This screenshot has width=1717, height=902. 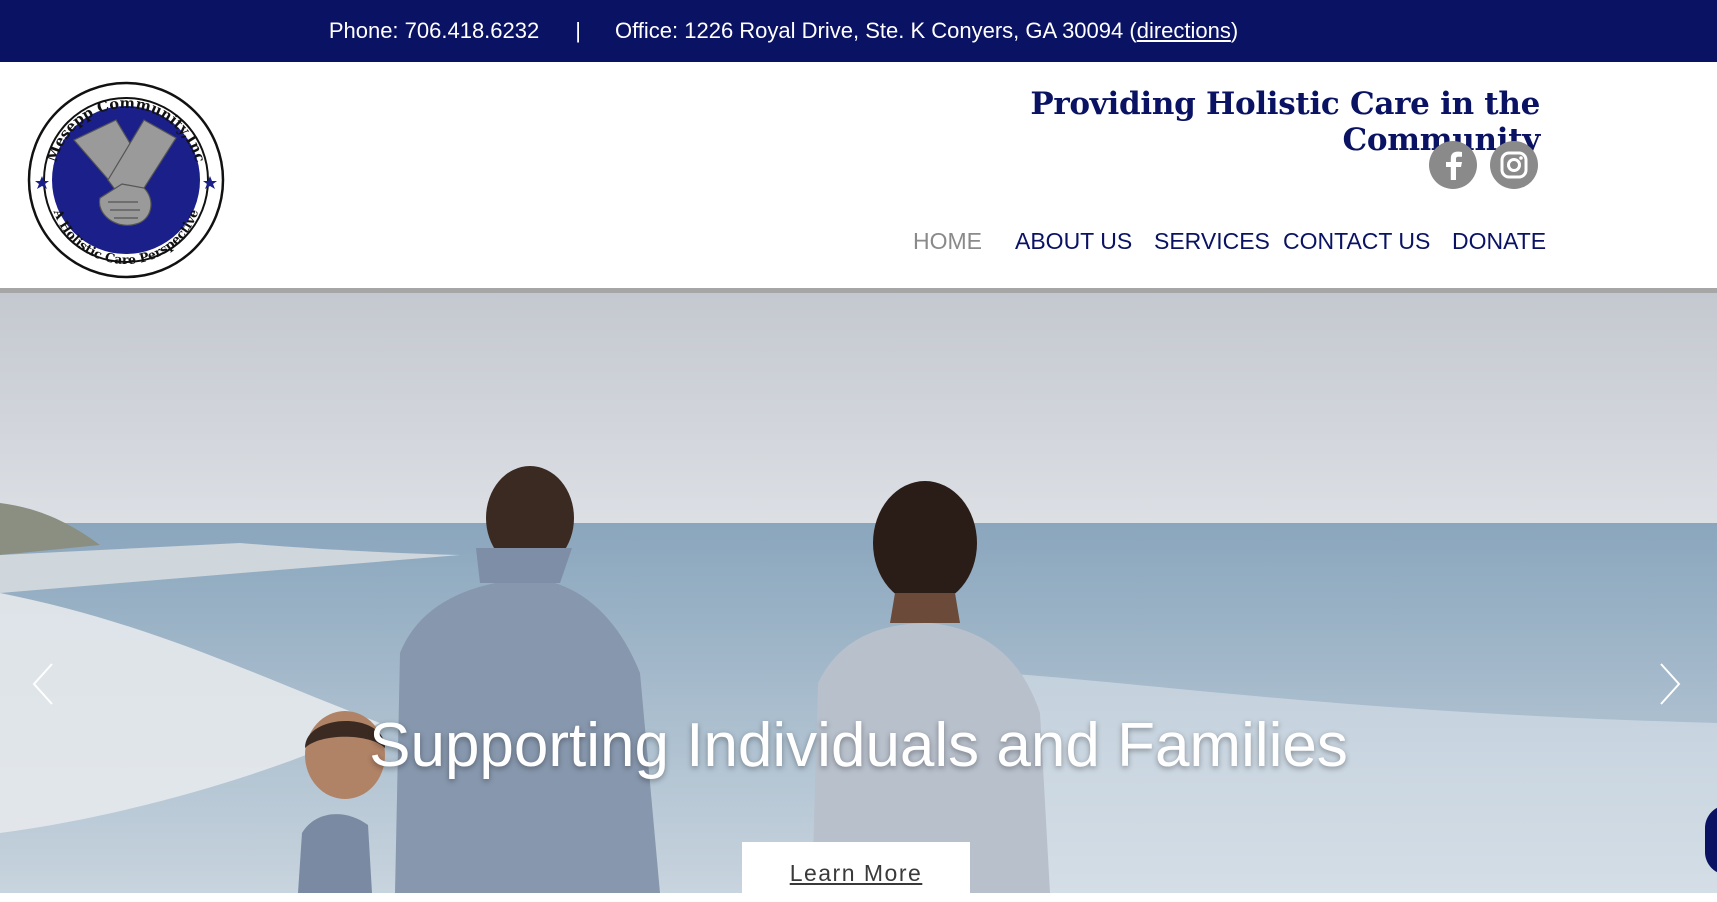 I want to click on directions-link: directions, so click(x=1184, y=31).